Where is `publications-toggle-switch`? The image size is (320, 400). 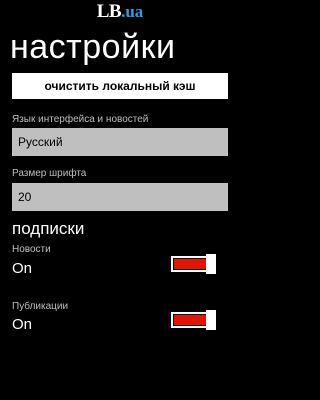
publications-toggle-switch is located at coordinates (193, 320).